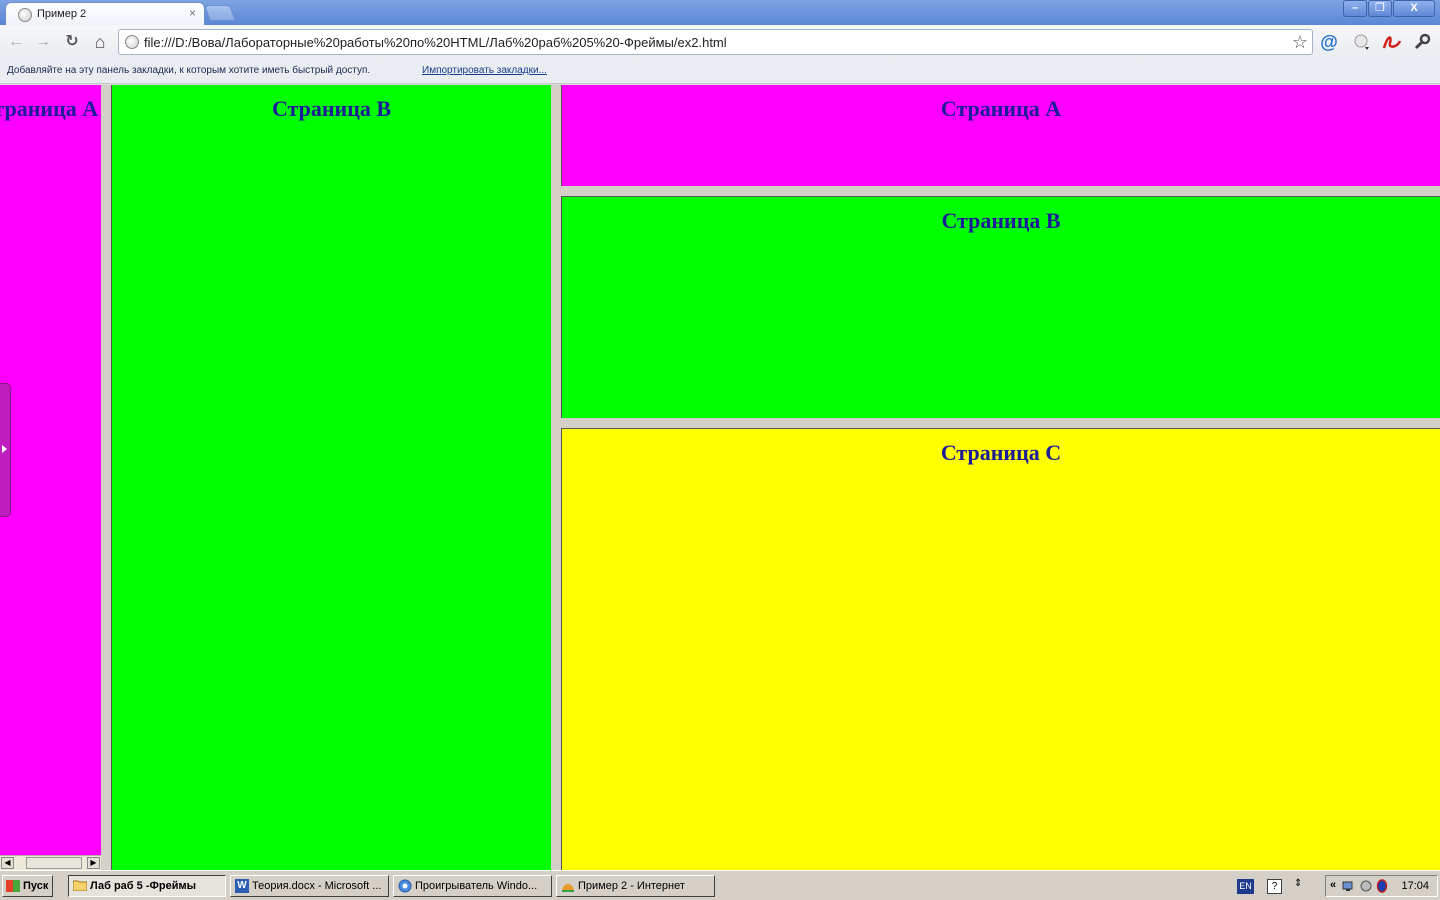 This screenshot has height=900, width=1440. Describe the element at coordinates (43, 42) in the screenshot. I see `forward-icon: →` at that location.